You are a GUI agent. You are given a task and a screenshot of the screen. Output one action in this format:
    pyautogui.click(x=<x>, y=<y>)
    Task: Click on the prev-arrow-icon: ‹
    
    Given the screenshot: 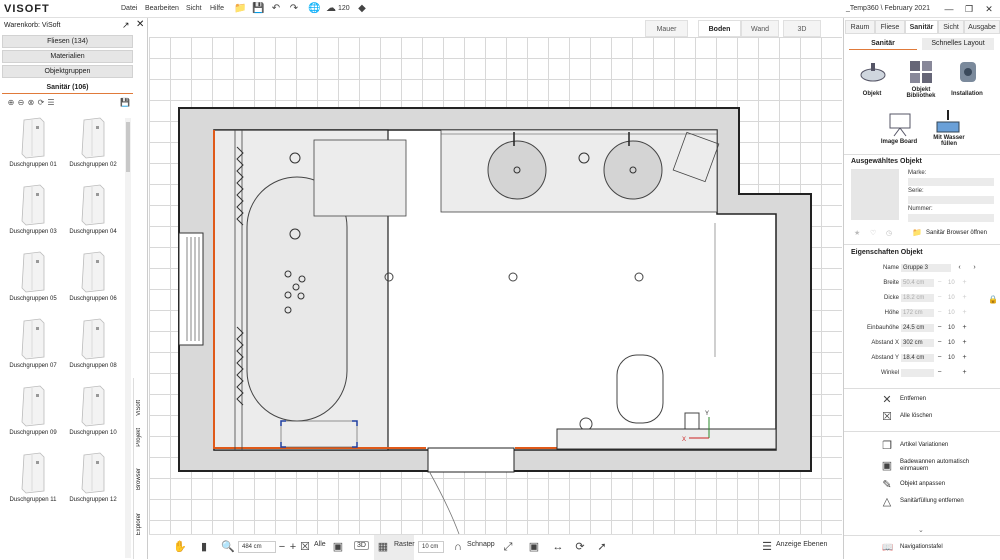 What is the action you would take?
    pyautogui.click(x=959, y=268)
    